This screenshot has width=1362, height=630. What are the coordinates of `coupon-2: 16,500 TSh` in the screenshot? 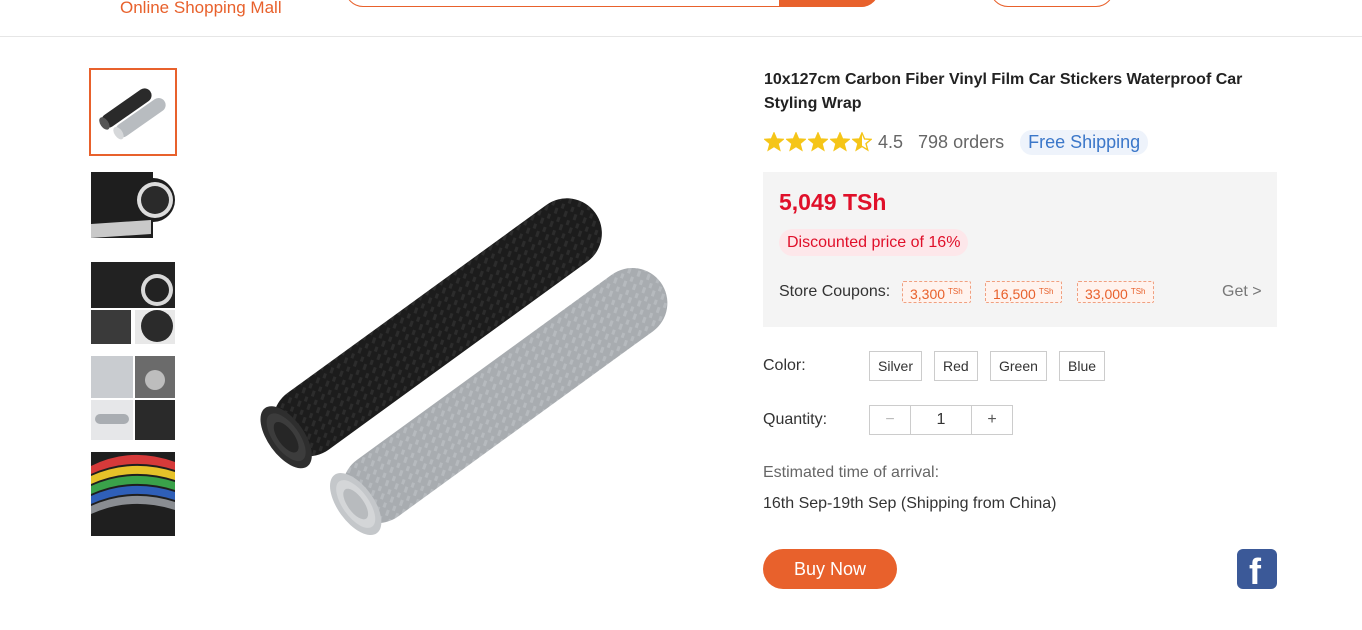 It's located at (1023, 292).